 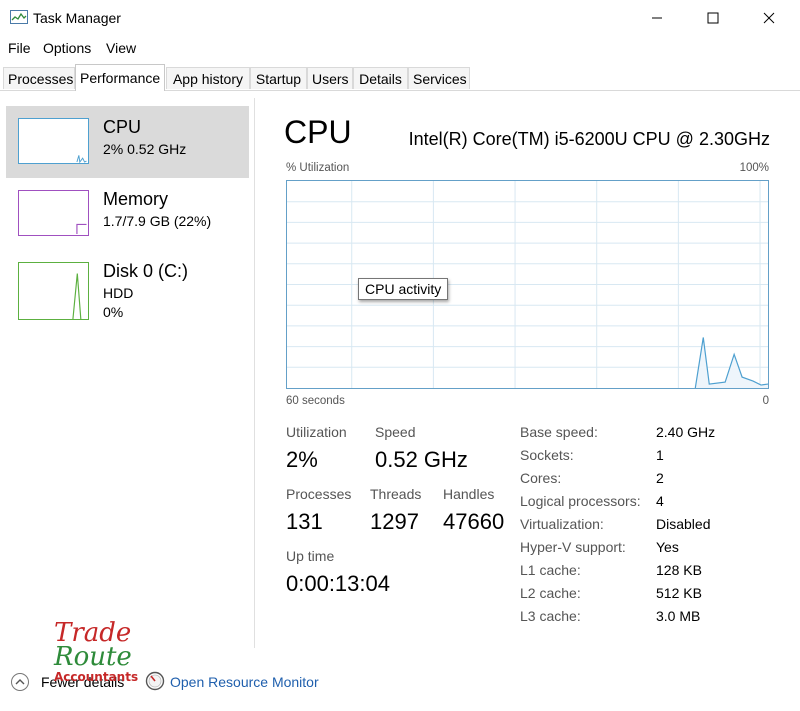 I want to click on resource-item-disk: Disk 0 (C:) HDD 0%, so click(x=127, y=286).